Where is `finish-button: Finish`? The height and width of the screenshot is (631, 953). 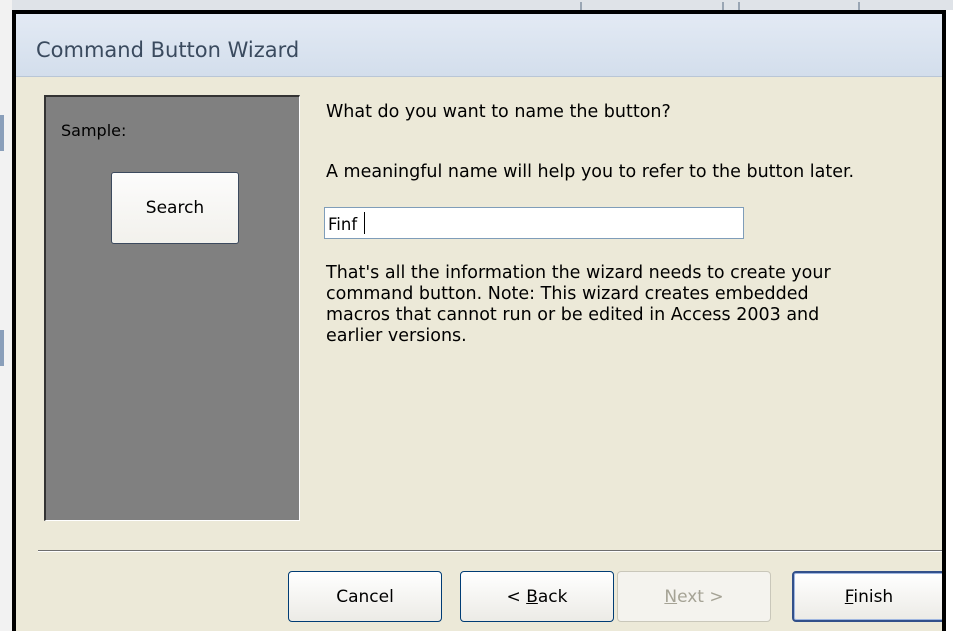
finish-button: Finish is located at coordinates (867, 596).